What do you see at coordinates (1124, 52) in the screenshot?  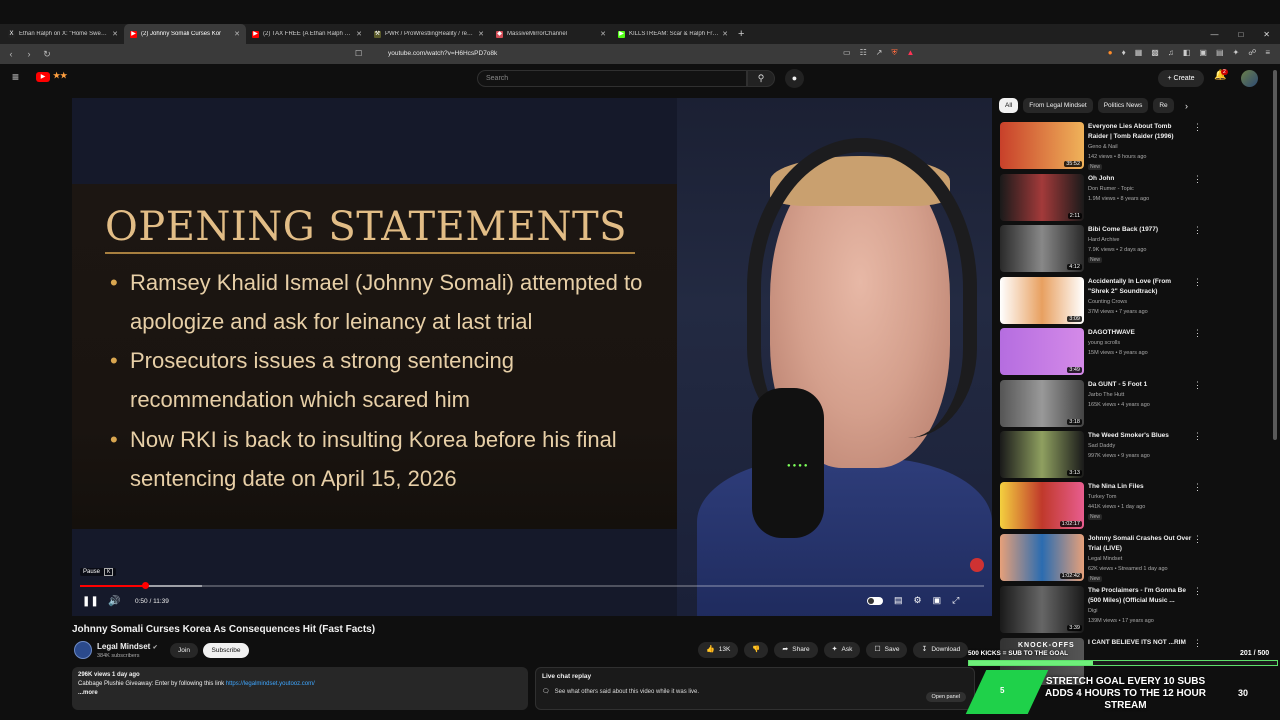 I see `extension-puzzle-icon: ♦` at bounding box center [1124, 52].